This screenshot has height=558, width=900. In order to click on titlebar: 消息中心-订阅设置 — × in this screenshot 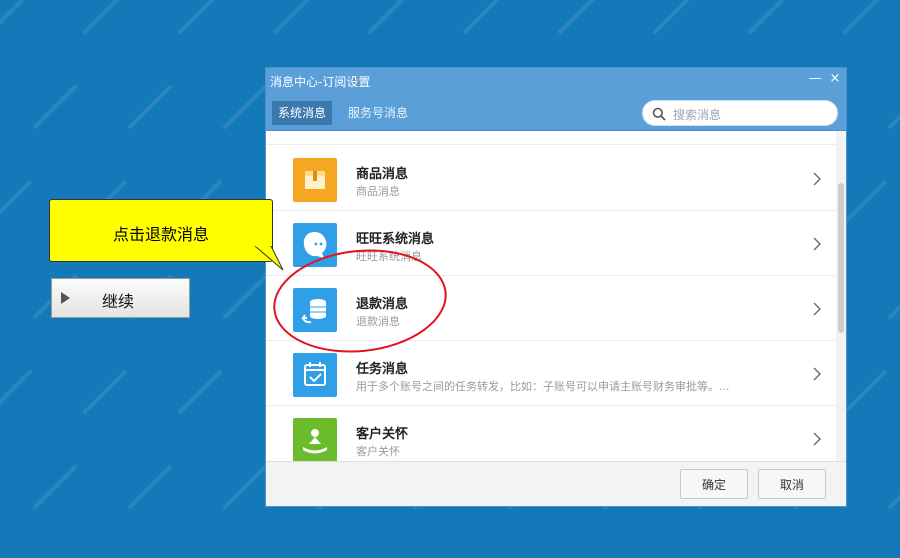, I will do `click(556, 81)`.